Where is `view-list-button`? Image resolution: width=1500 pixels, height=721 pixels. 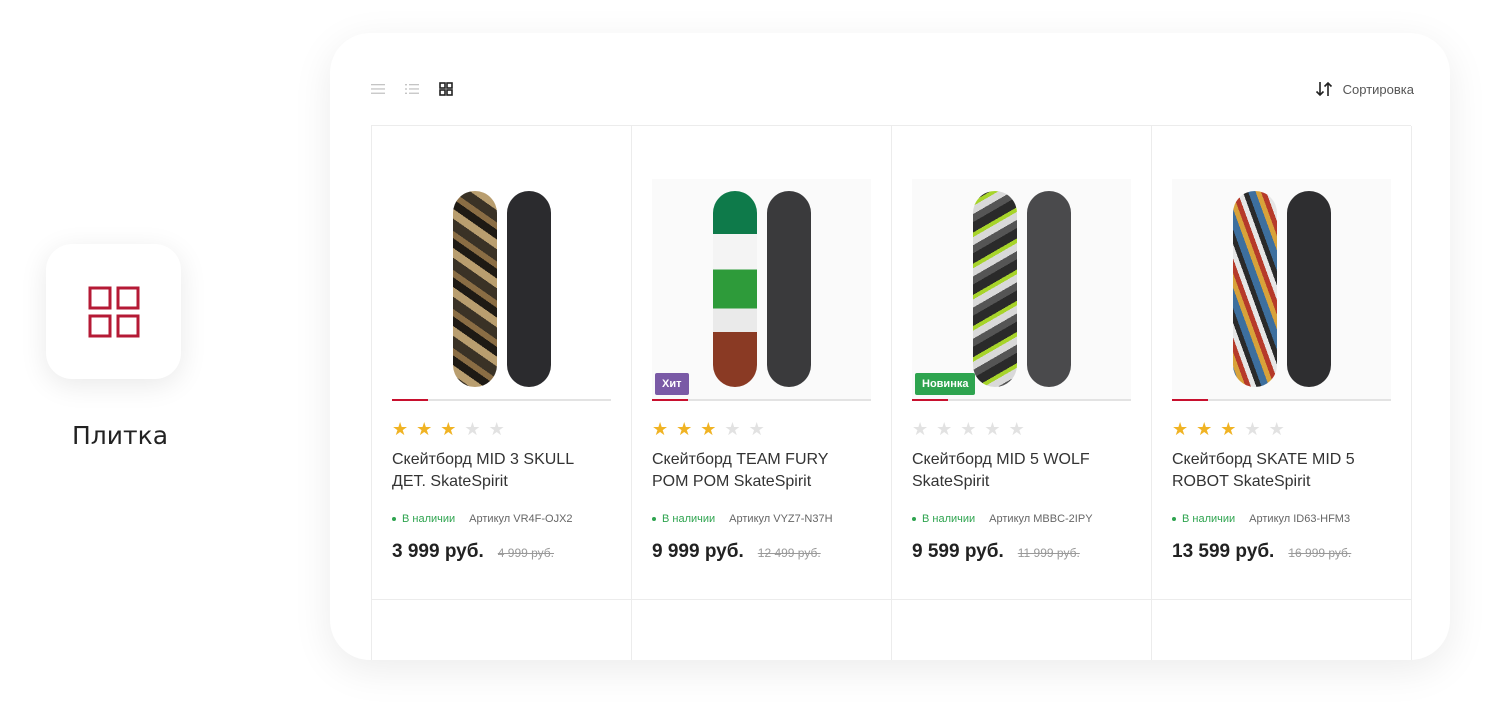
view-list-button is located at coordinates (378, 89).